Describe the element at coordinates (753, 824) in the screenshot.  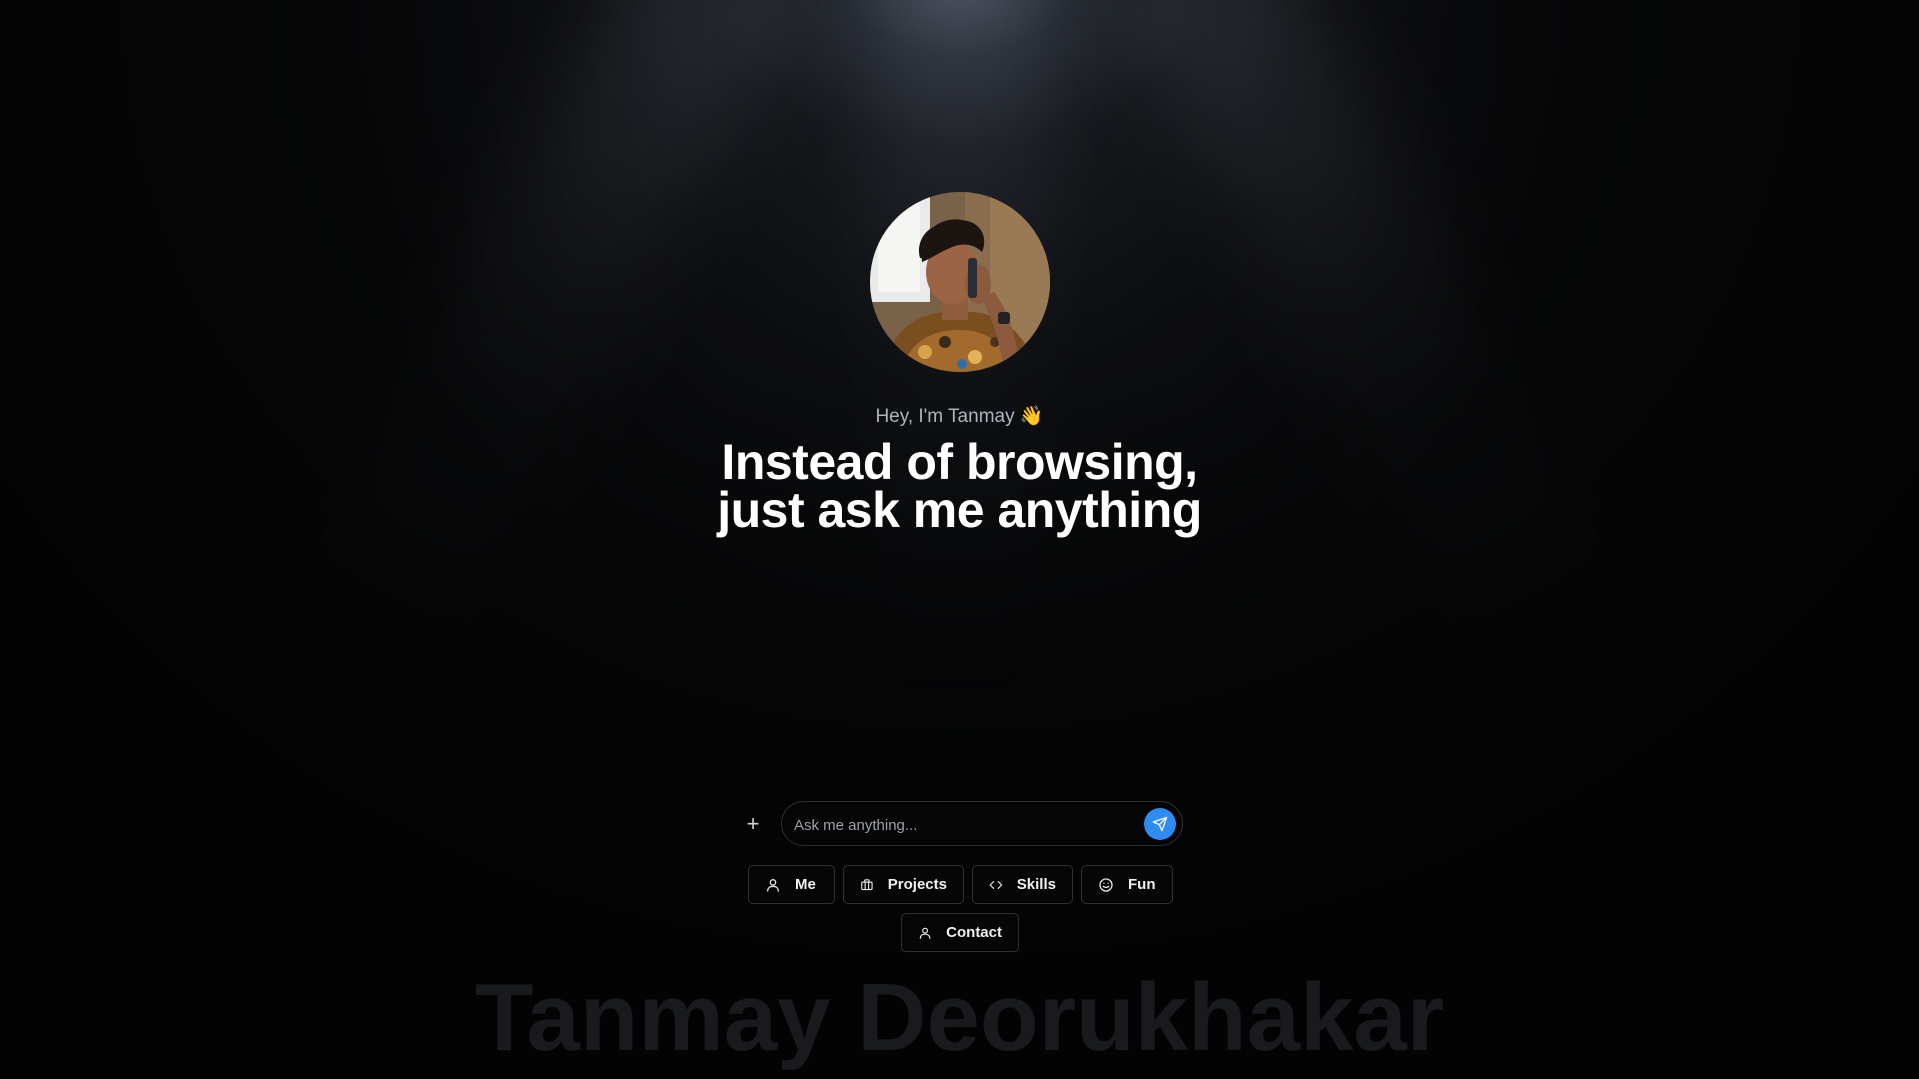
I see `add-button: +` at that location.